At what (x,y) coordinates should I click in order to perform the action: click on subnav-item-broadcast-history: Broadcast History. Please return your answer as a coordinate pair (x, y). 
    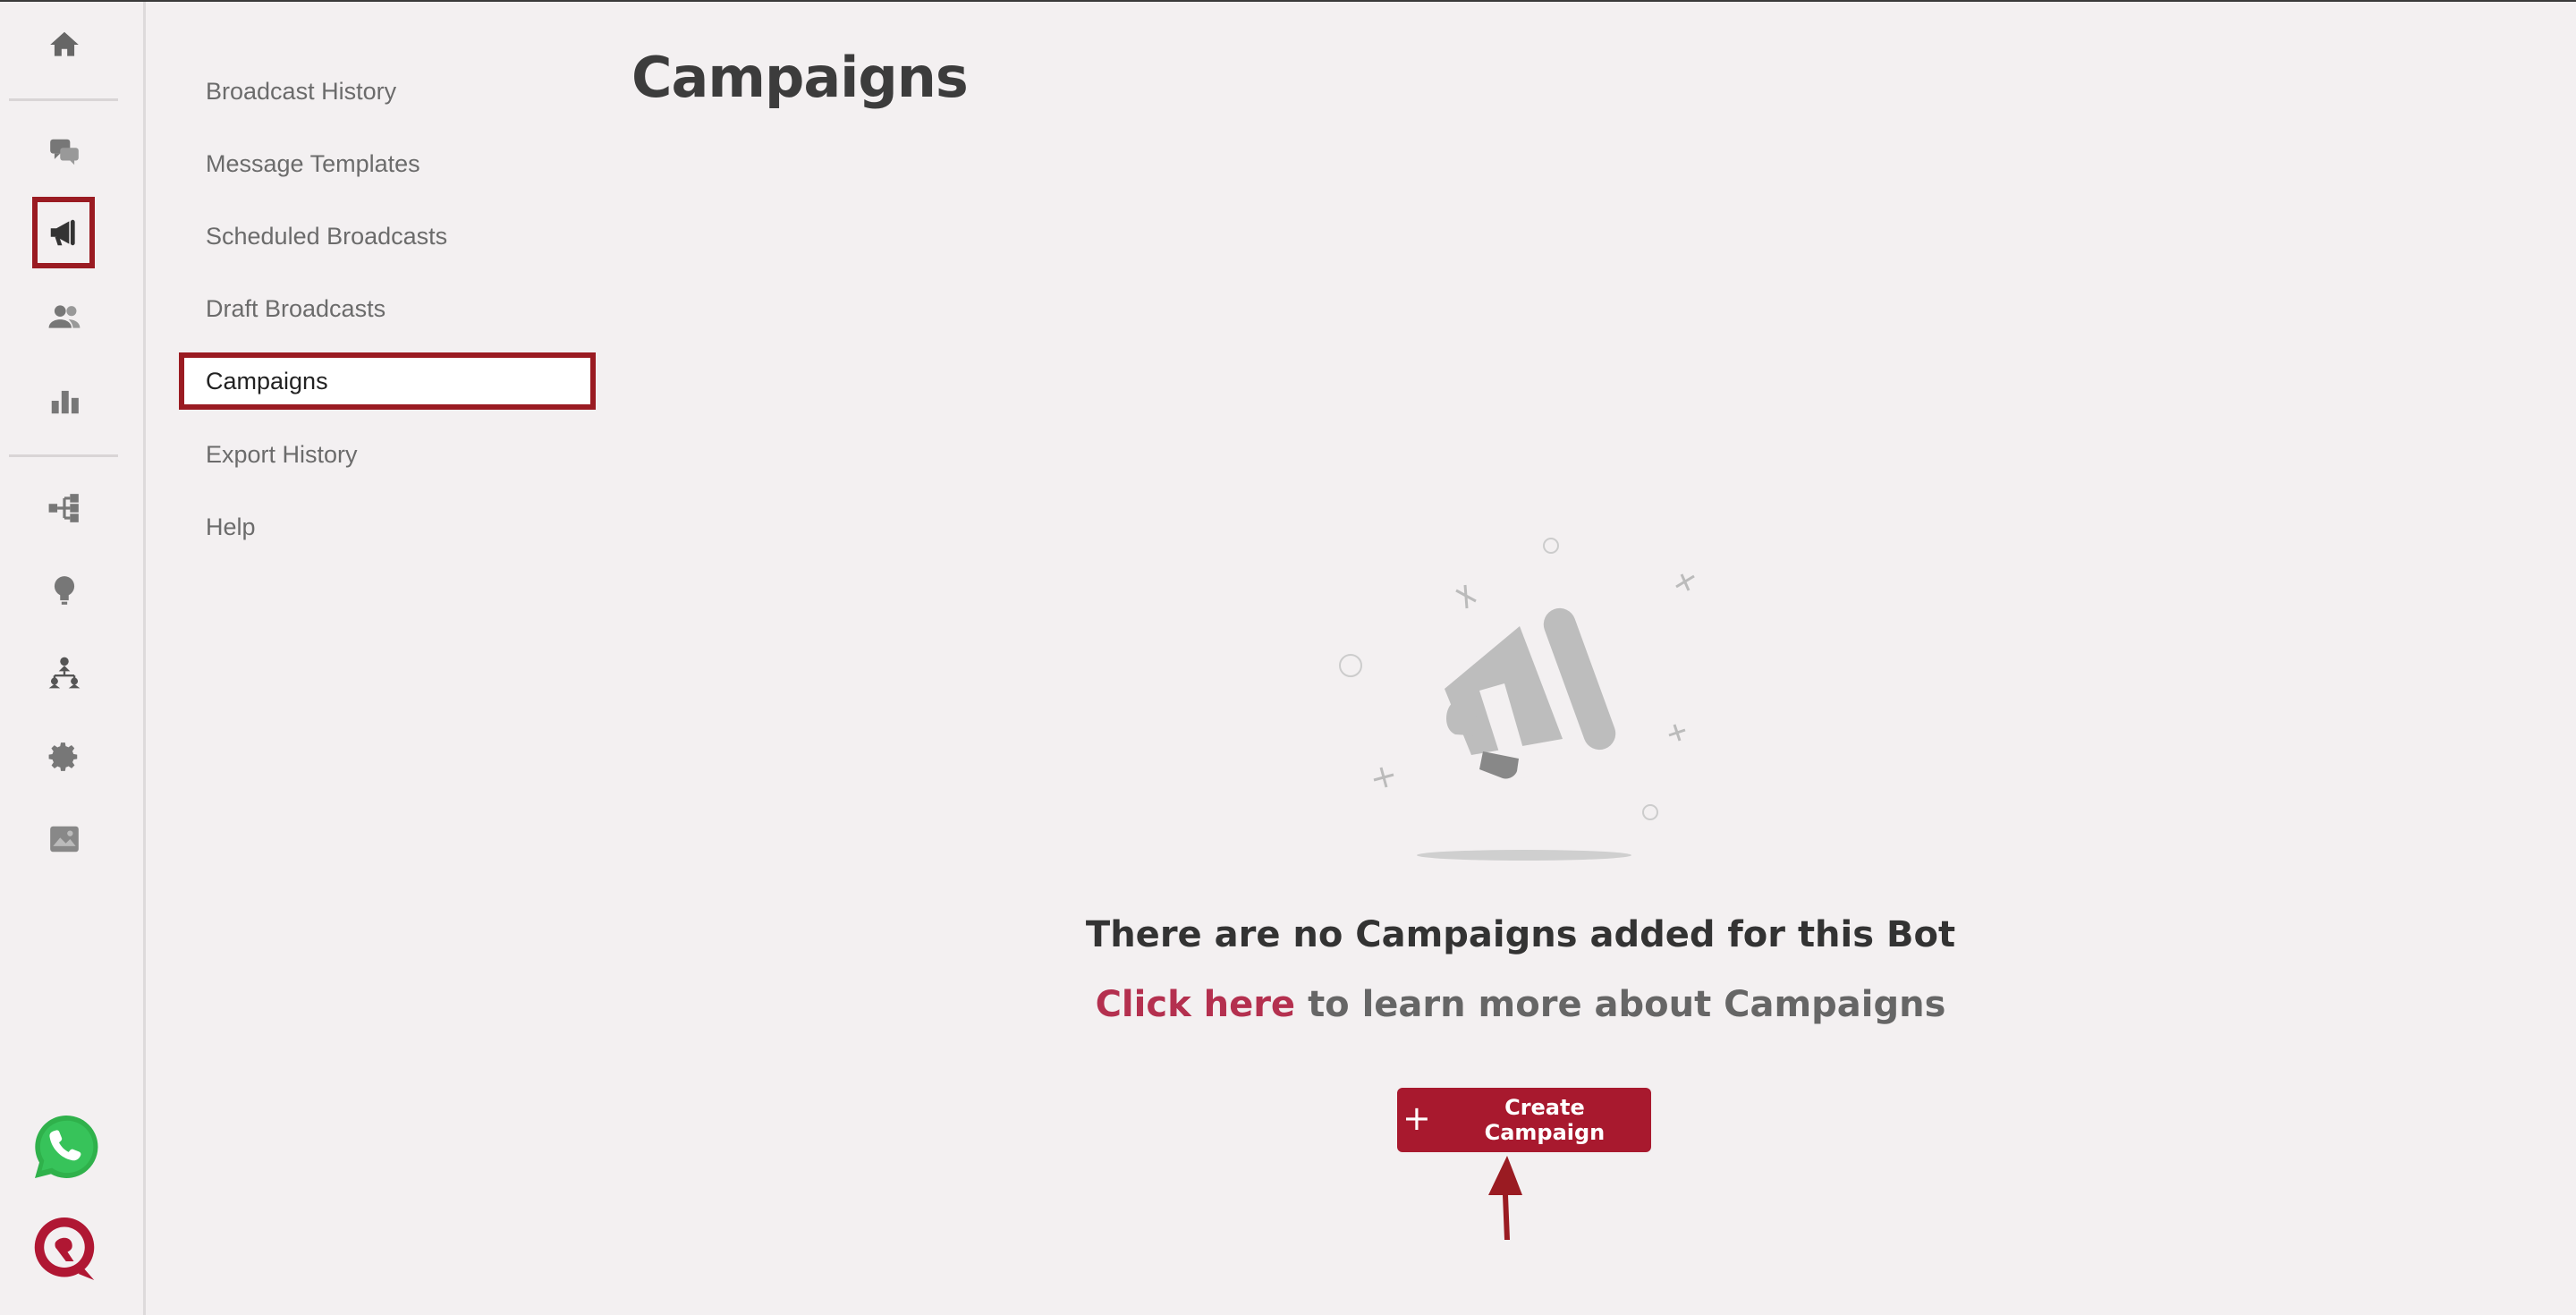
    Looking at the image, I should click on (387, 91).